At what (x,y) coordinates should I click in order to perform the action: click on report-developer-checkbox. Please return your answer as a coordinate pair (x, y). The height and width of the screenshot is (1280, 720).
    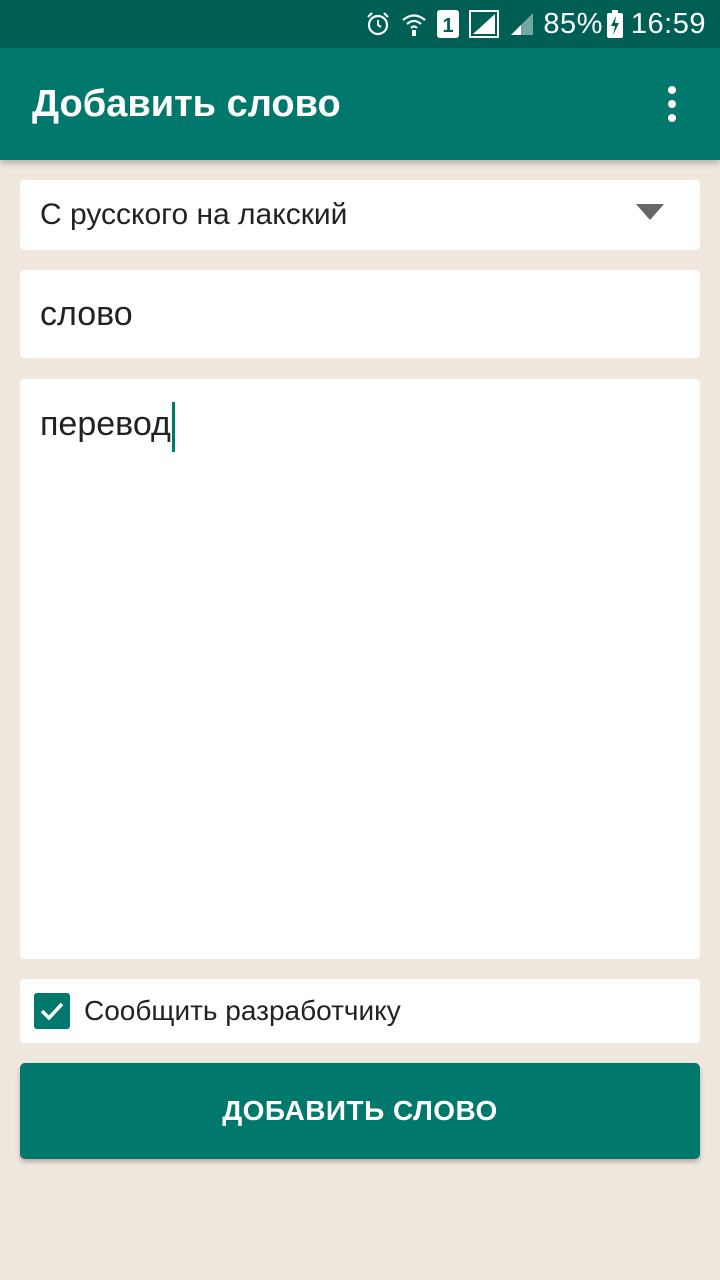
    Looking at the image, I should click on (52, 1011).